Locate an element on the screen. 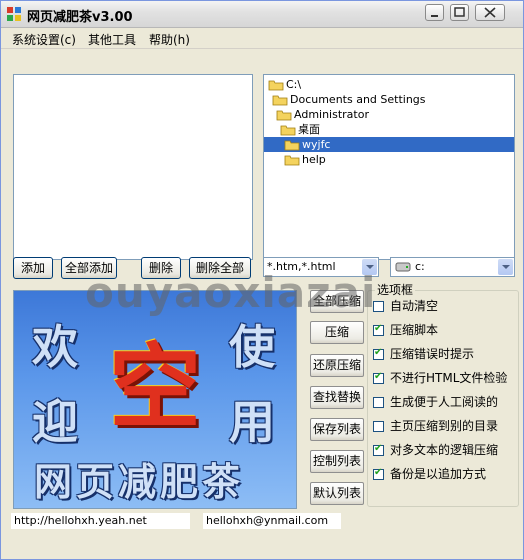  file-filter-value: *.htm,*.html is located at coordinates (301, 266).